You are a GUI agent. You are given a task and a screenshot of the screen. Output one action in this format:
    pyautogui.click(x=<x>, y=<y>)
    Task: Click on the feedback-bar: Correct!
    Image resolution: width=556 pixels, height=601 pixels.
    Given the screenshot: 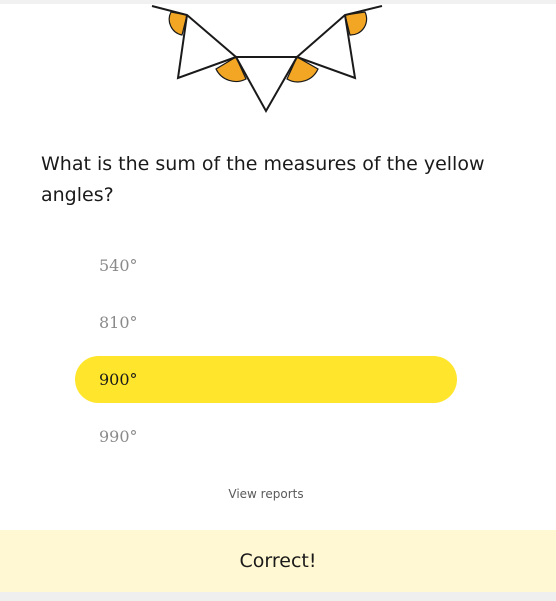 What is the action you would take?
    pyautogui.click(x=278, y=561)
    